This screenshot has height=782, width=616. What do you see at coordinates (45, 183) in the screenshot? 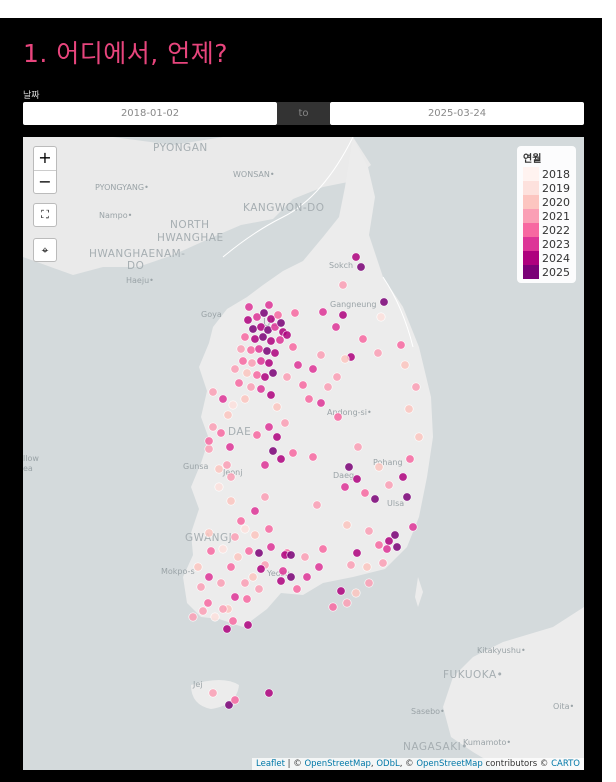
I see `zoom-out-button: −` at bounding box center [45, 183].